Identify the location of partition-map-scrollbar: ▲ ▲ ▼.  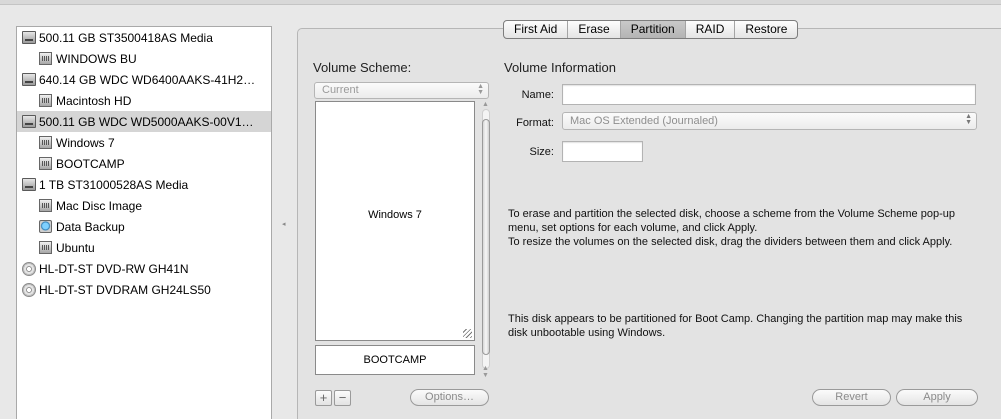
(486, 240).